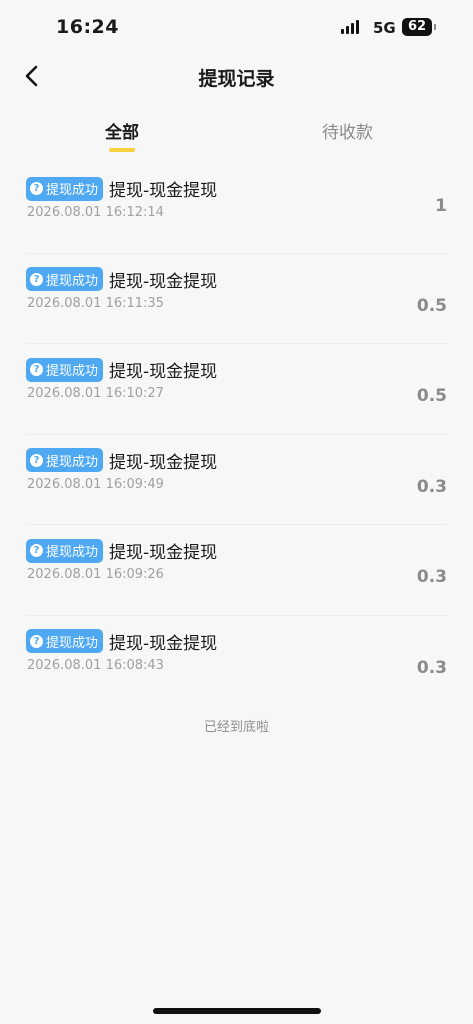  Describe the element at coordinates (95, 393) in the screenshot. I see `record-time: 2026.08.01 16:10:27` at that location.